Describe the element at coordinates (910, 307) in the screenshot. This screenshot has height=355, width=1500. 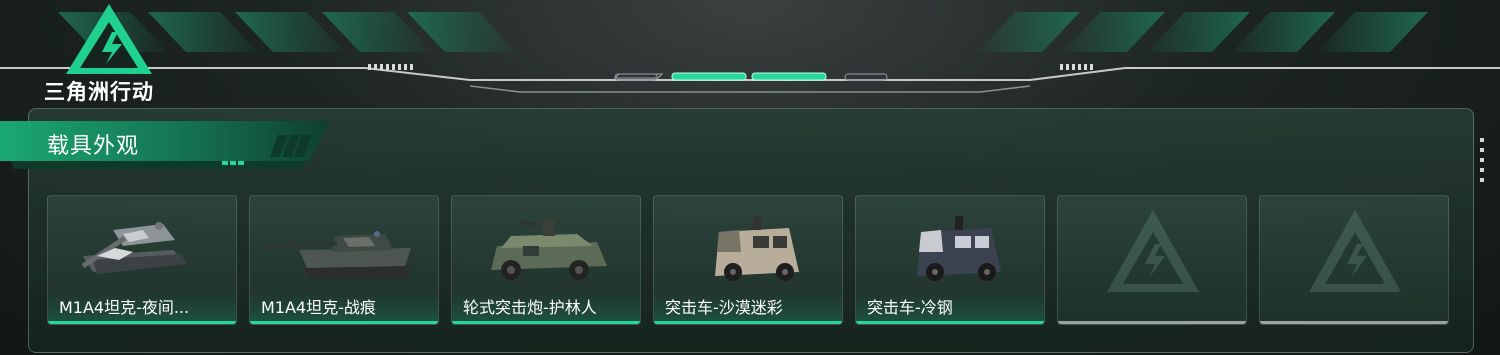
I see `vehicle-name: 突击车-冷钢` at that location.